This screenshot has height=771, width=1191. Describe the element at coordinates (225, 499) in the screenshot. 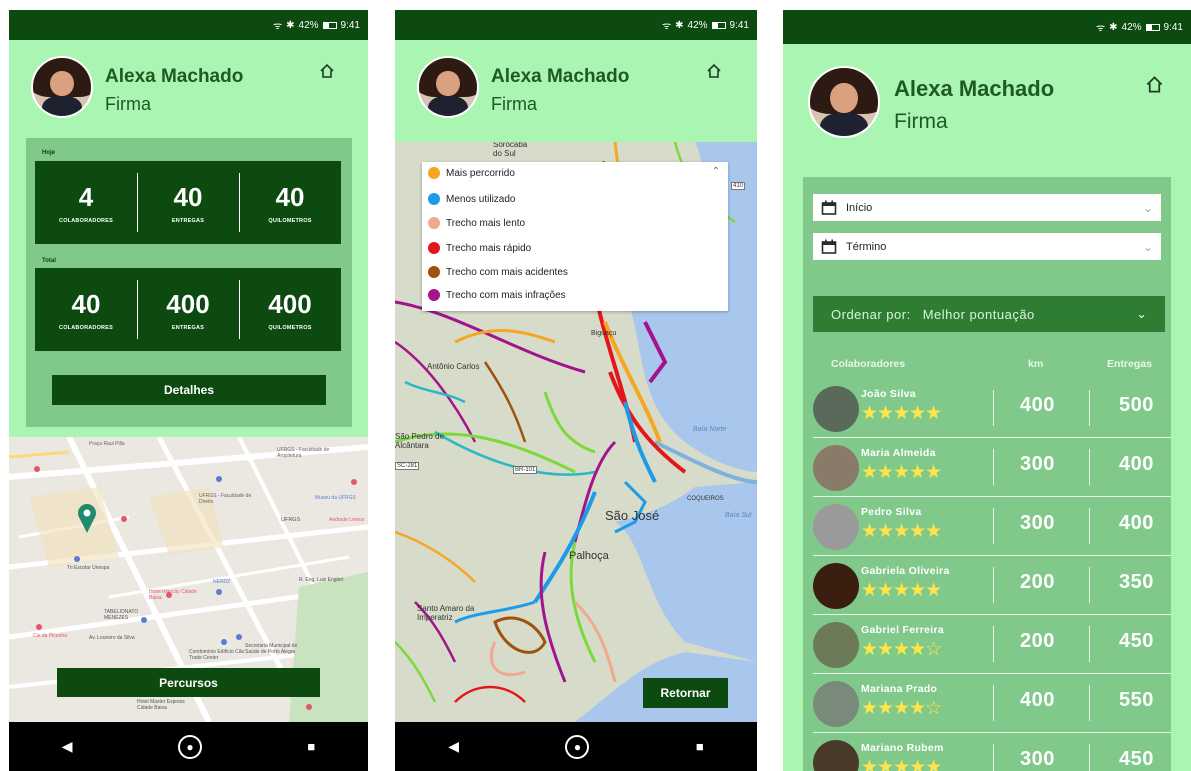

I see `map-label-ufrgs-dir: UFRGS - Faculdade de Direito` at that location.